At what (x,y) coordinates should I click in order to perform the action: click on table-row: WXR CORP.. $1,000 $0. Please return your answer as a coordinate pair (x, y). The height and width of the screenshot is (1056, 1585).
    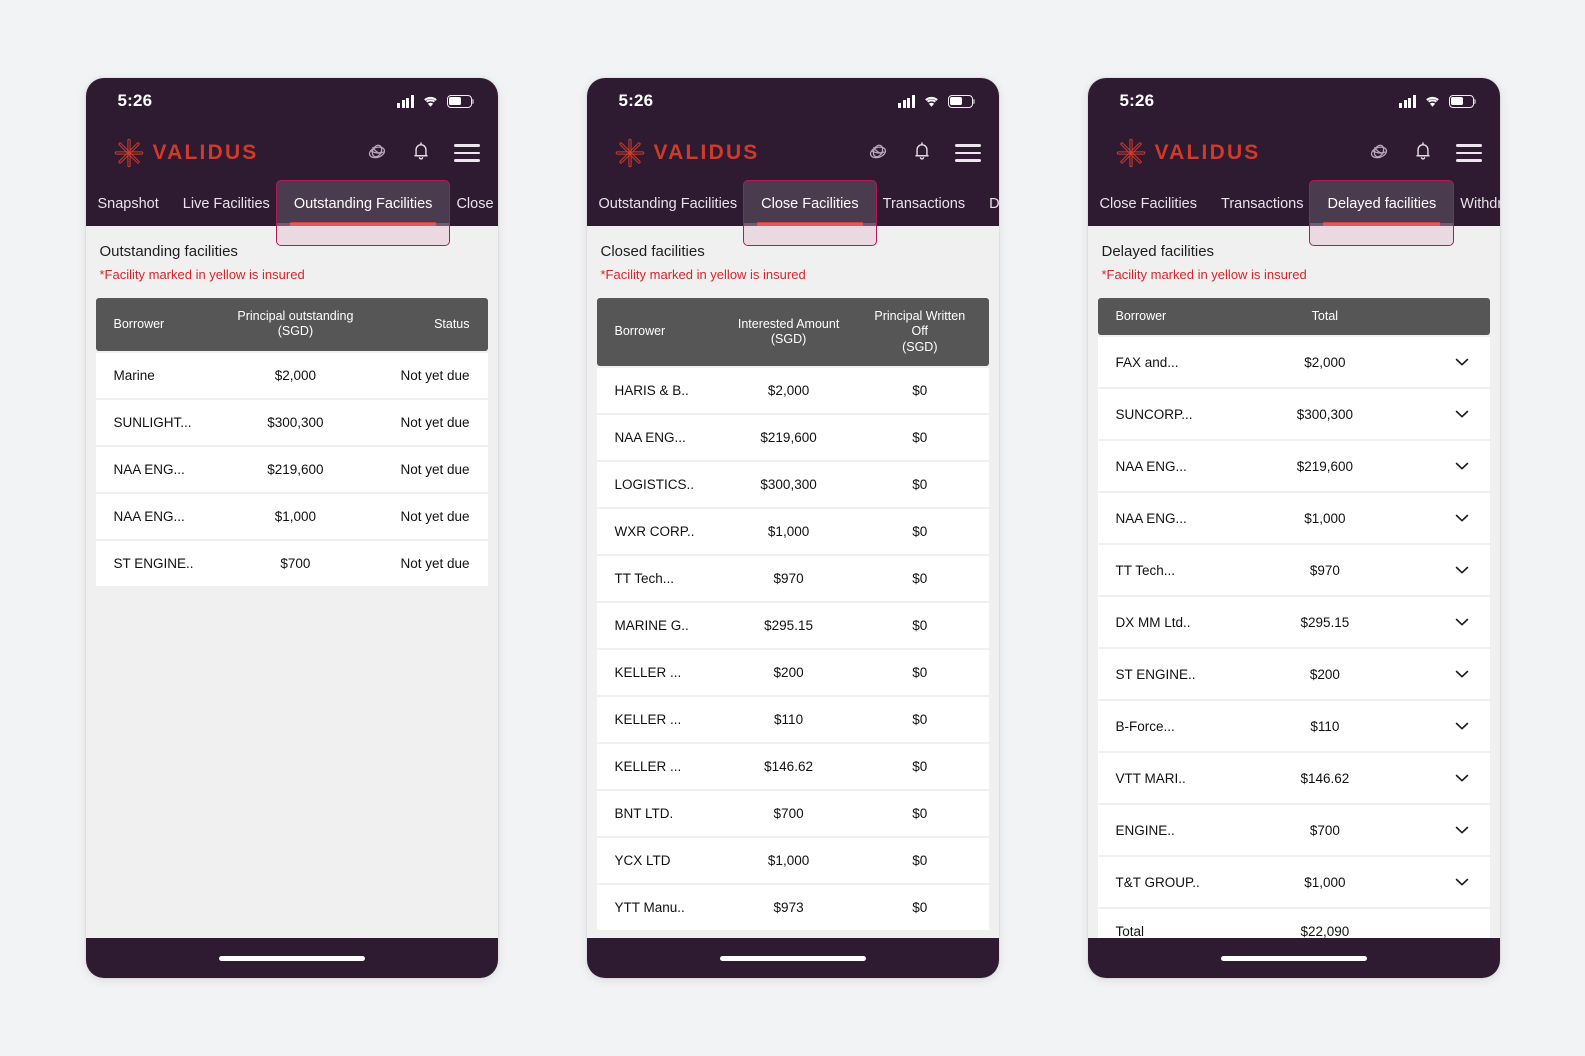
    Looking at the image, I should click on (792, 531).